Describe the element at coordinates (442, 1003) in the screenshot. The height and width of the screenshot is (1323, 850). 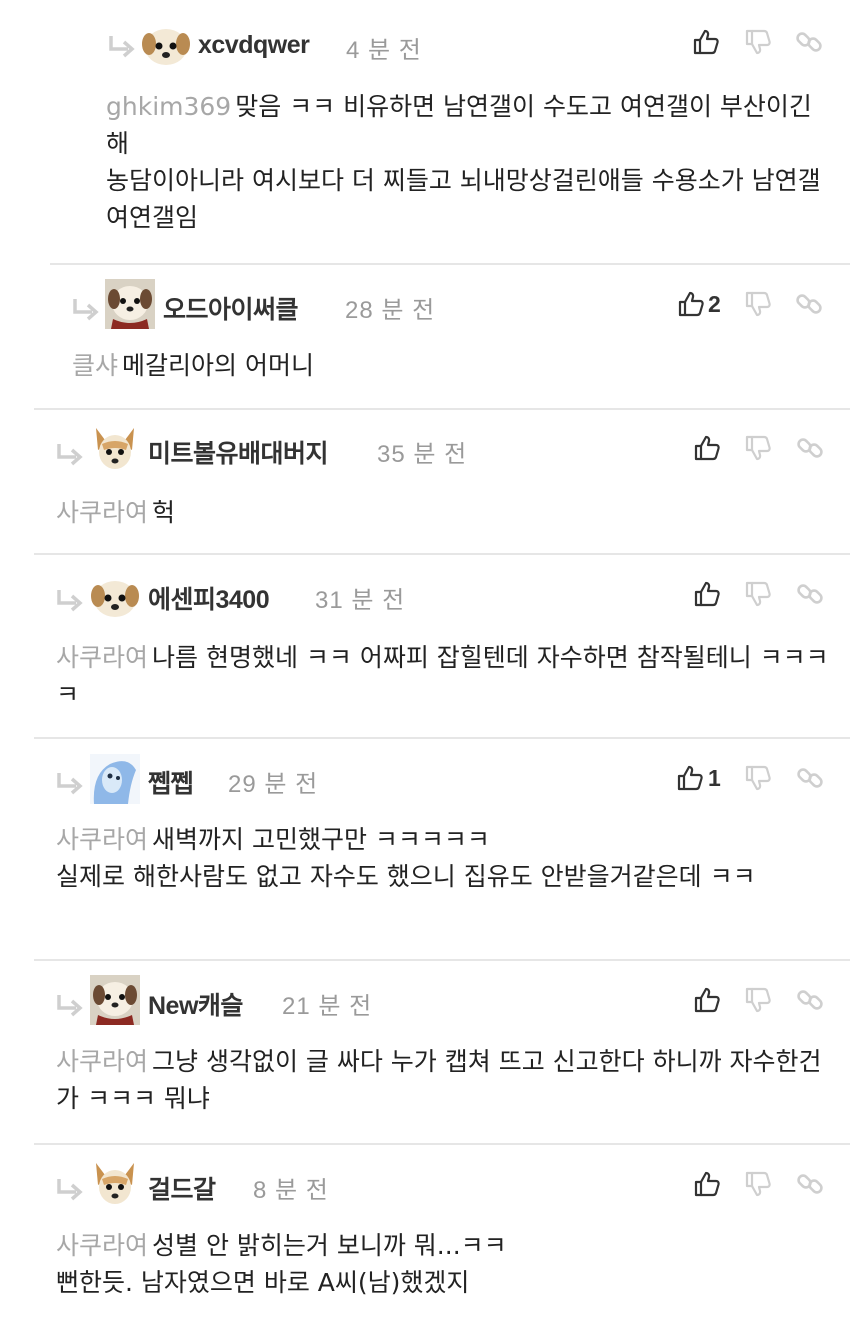
I see `comment-header: New캐슬 21 분 전` at that location.